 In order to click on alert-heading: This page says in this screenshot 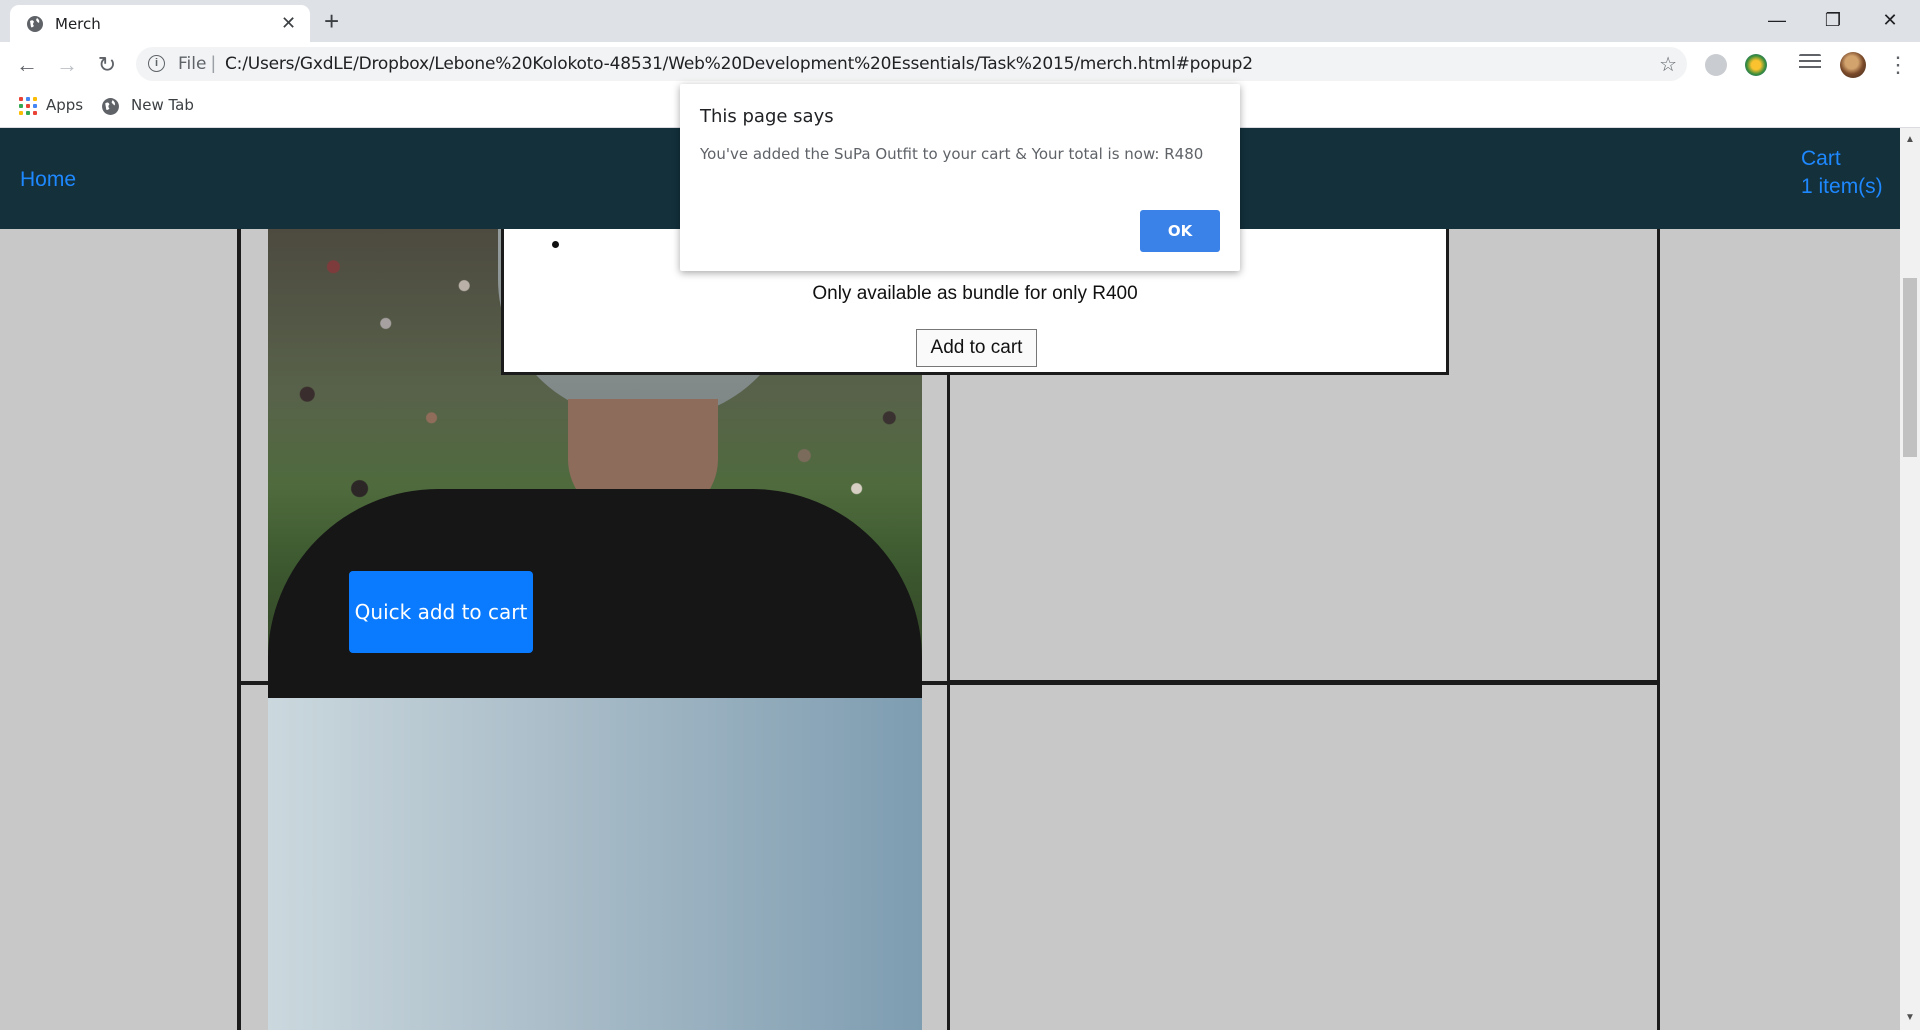, I will do `click(767, 116)`.